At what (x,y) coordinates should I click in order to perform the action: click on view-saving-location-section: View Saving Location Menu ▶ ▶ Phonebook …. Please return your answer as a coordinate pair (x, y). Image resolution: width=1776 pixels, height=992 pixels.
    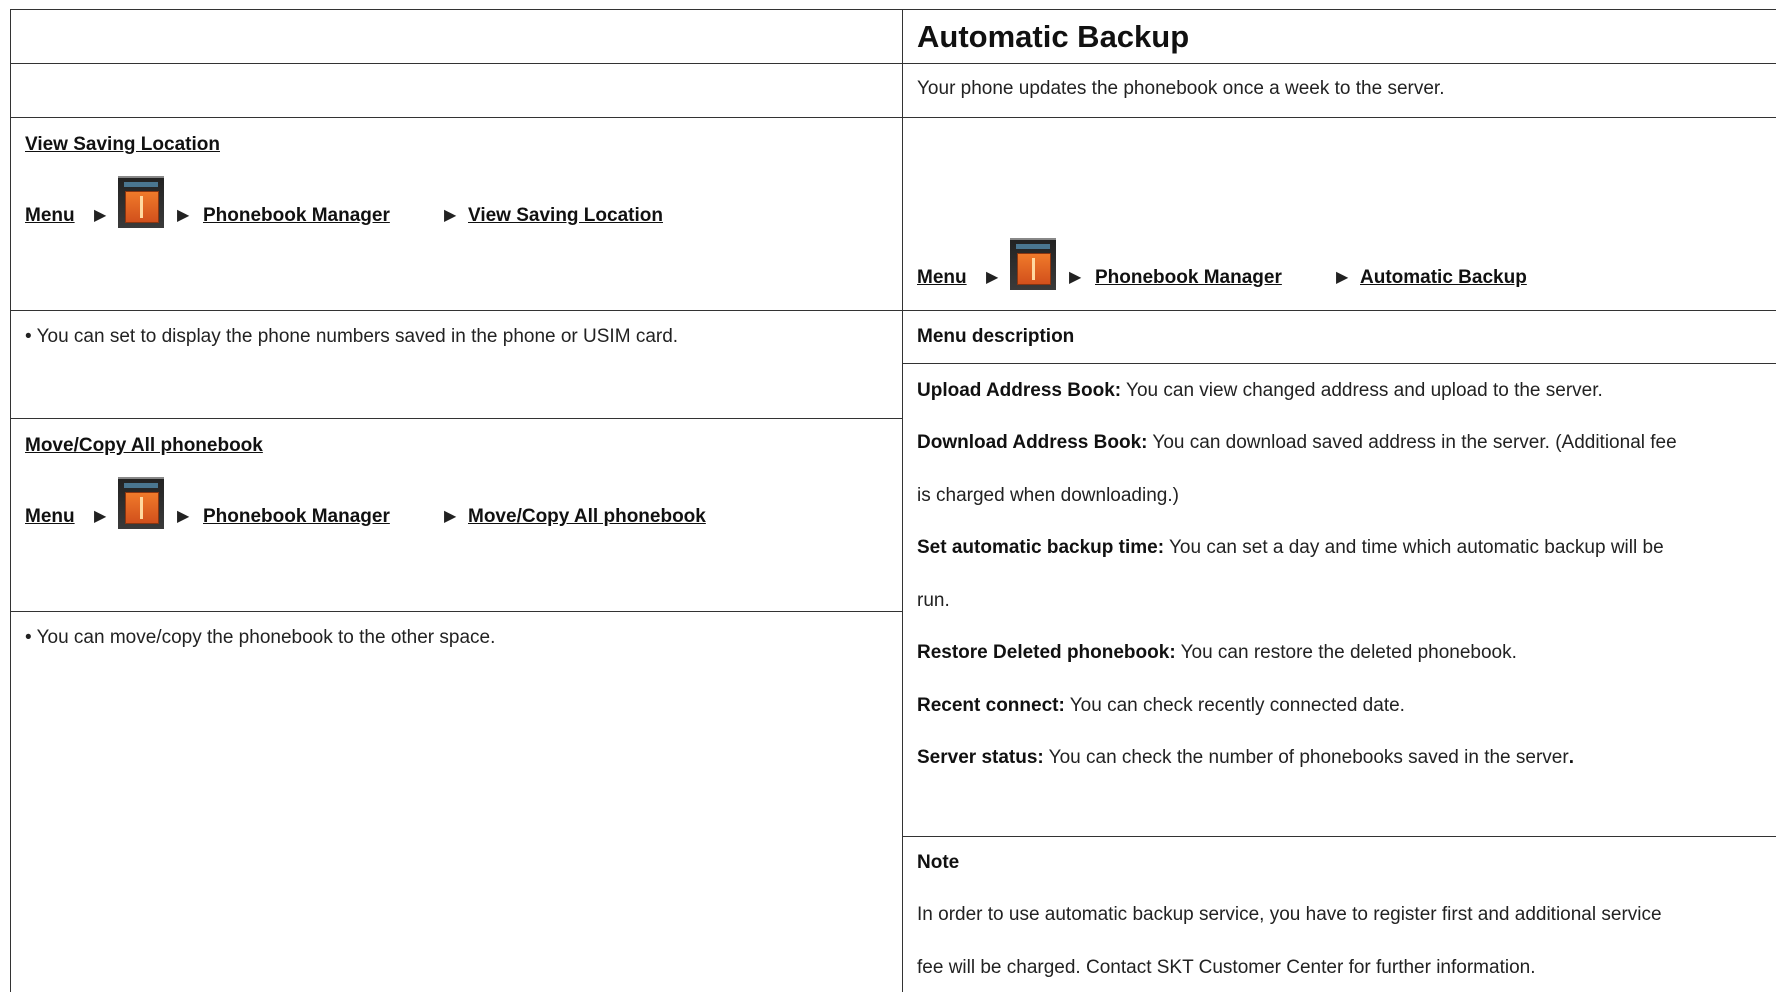
    Looking at the image, I should click on (457, 213).